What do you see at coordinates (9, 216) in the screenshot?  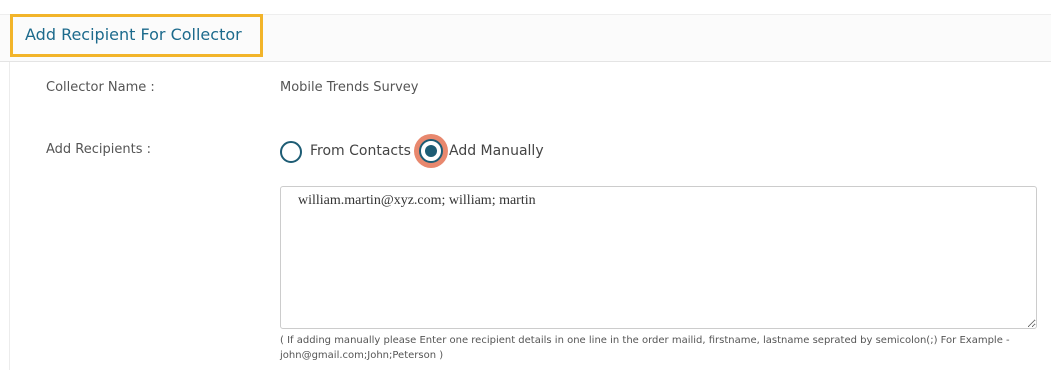 I see `panel-left-border` at bounding box center [9, 216].